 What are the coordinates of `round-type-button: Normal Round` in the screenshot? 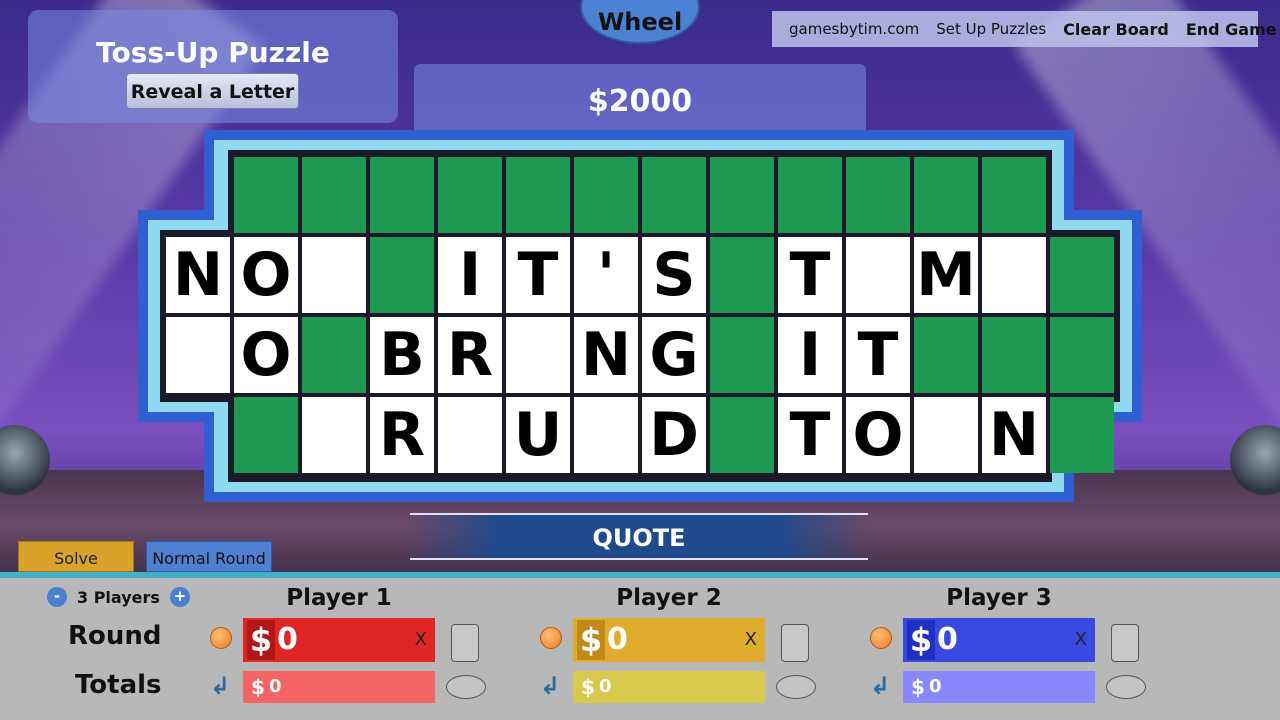 It's located at (209, 556).